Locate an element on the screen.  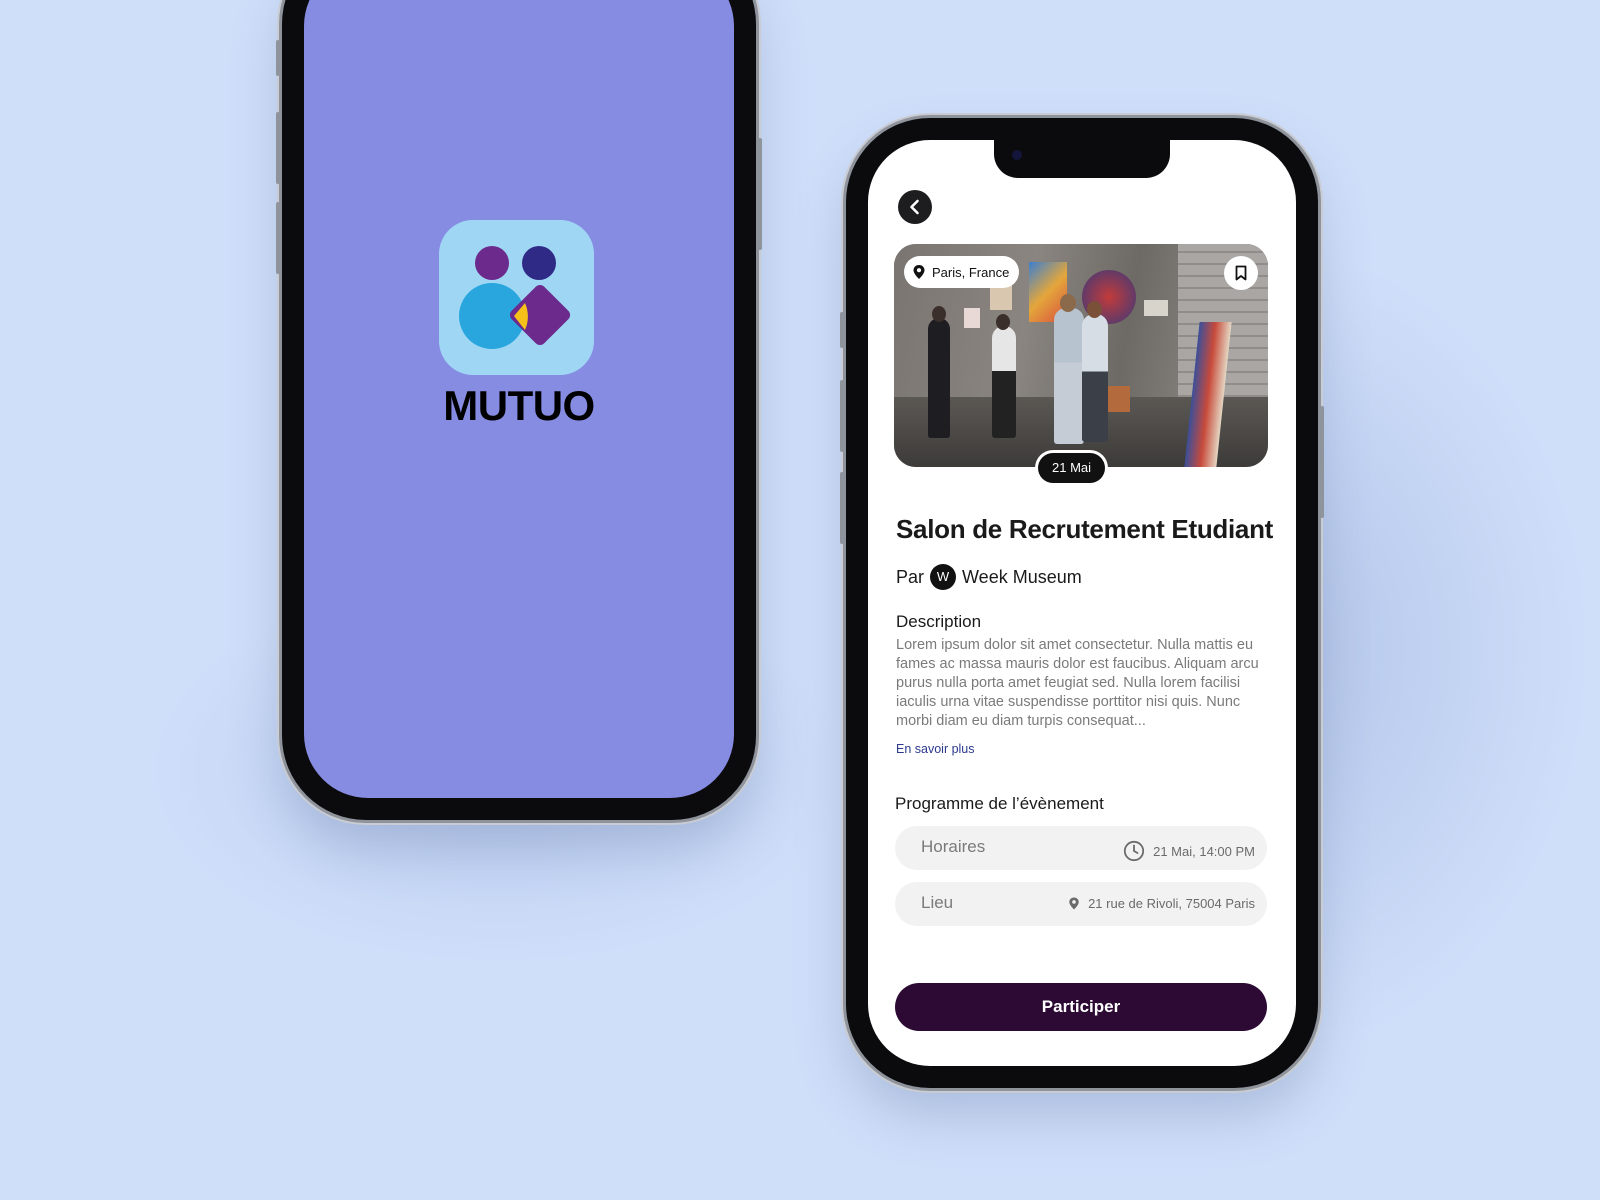
notch is located at coordinates (1082, 159).